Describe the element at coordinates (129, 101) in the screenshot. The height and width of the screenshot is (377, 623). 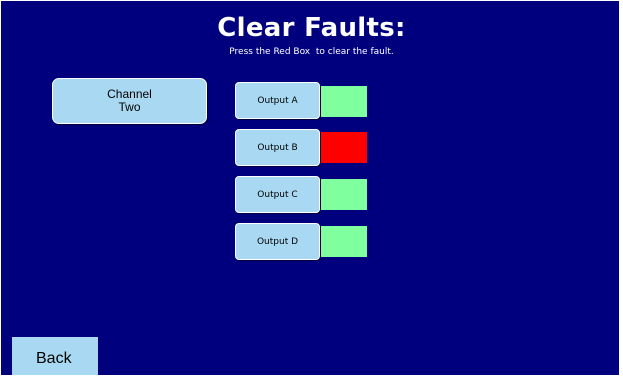
I see `channel-button: Channel Two` at that location.